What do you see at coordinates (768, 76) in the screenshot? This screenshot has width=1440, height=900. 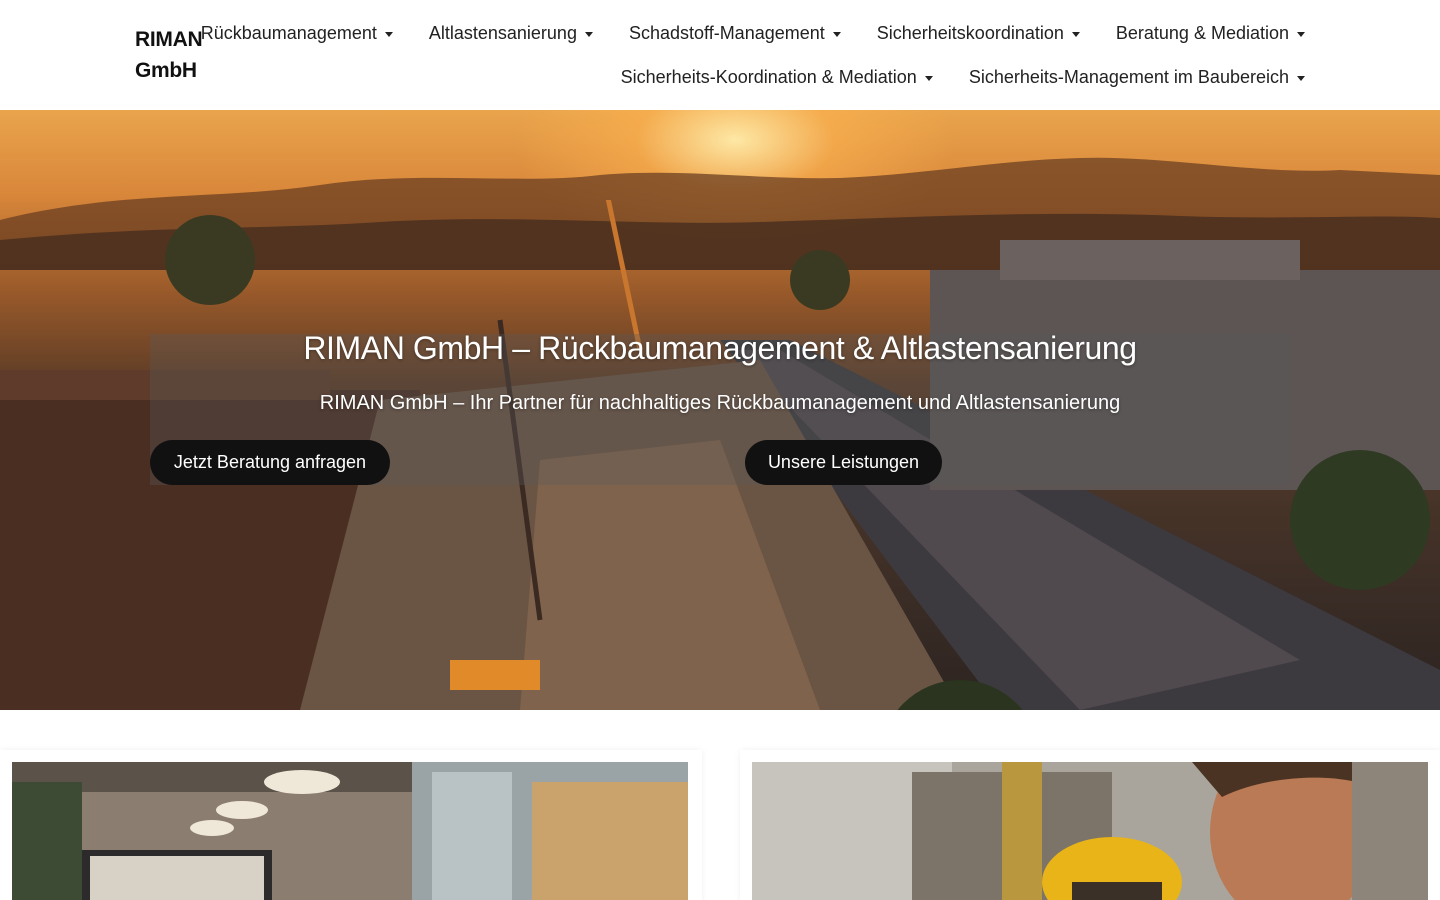 I see `nav-label: Sicherheits-Koordination & Mediation` at bounding box center [768, 76].